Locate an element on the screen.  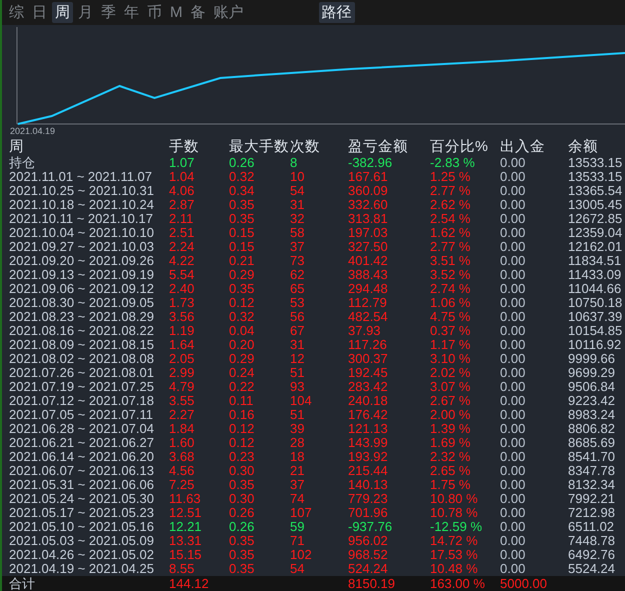
table-cell-text: 37.93 is located at coordinates (365, 331).